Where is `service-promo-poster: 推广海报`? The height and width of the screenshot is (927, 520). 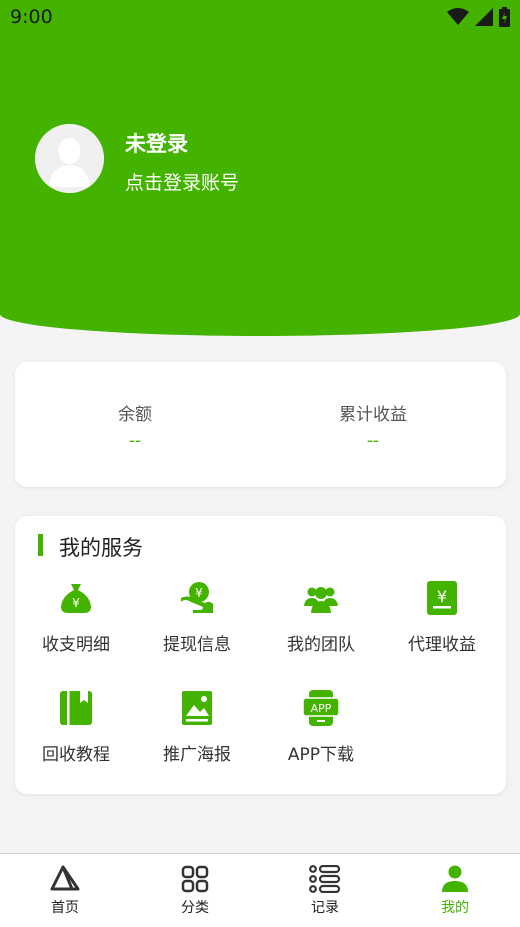 service-promo-poster: 推广海报 is located at coordinates (197, 727).